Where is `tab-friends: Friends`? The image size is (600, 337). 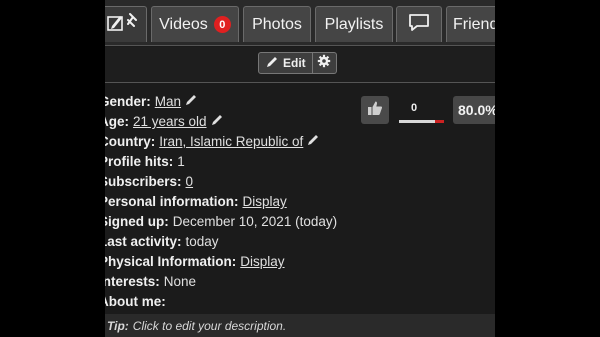
tab-friends: Friends is located at coordinates (470, 24).